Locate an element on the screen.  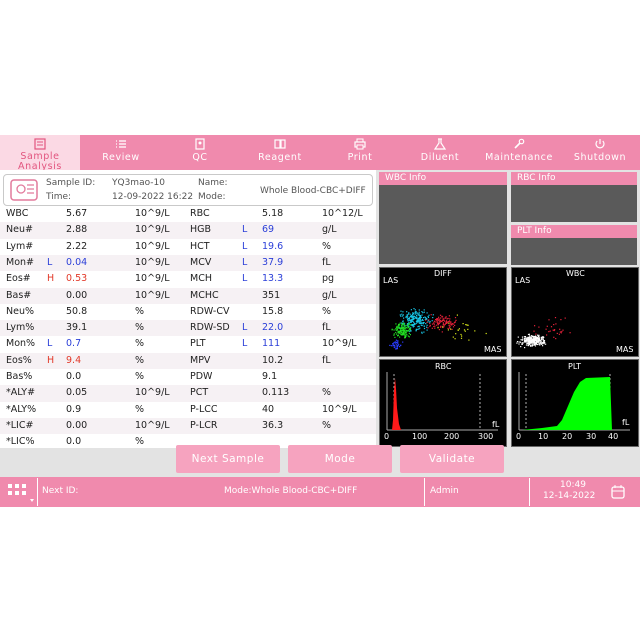
status-mode-text: Mode:Whole Blood-CBC+DIFF is located at coordinates (291, 491).